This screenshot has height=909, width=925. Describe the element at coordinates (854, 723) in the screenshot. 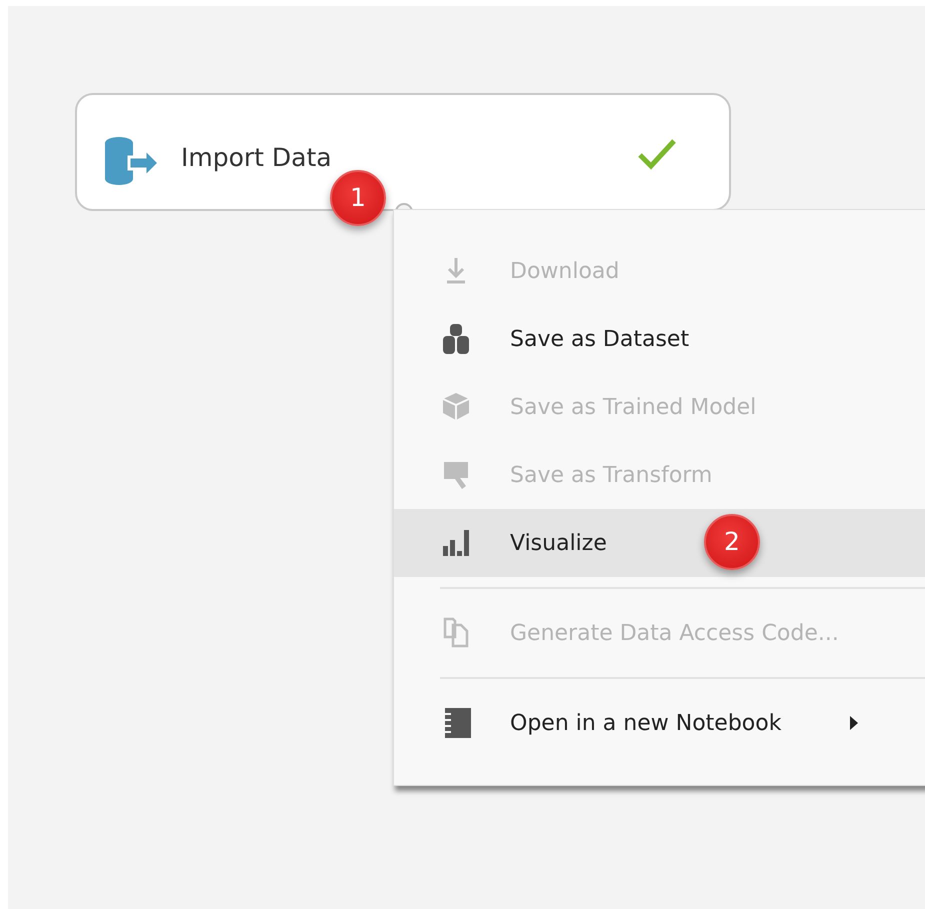

I see `submenu-arrow-icon` at that location.